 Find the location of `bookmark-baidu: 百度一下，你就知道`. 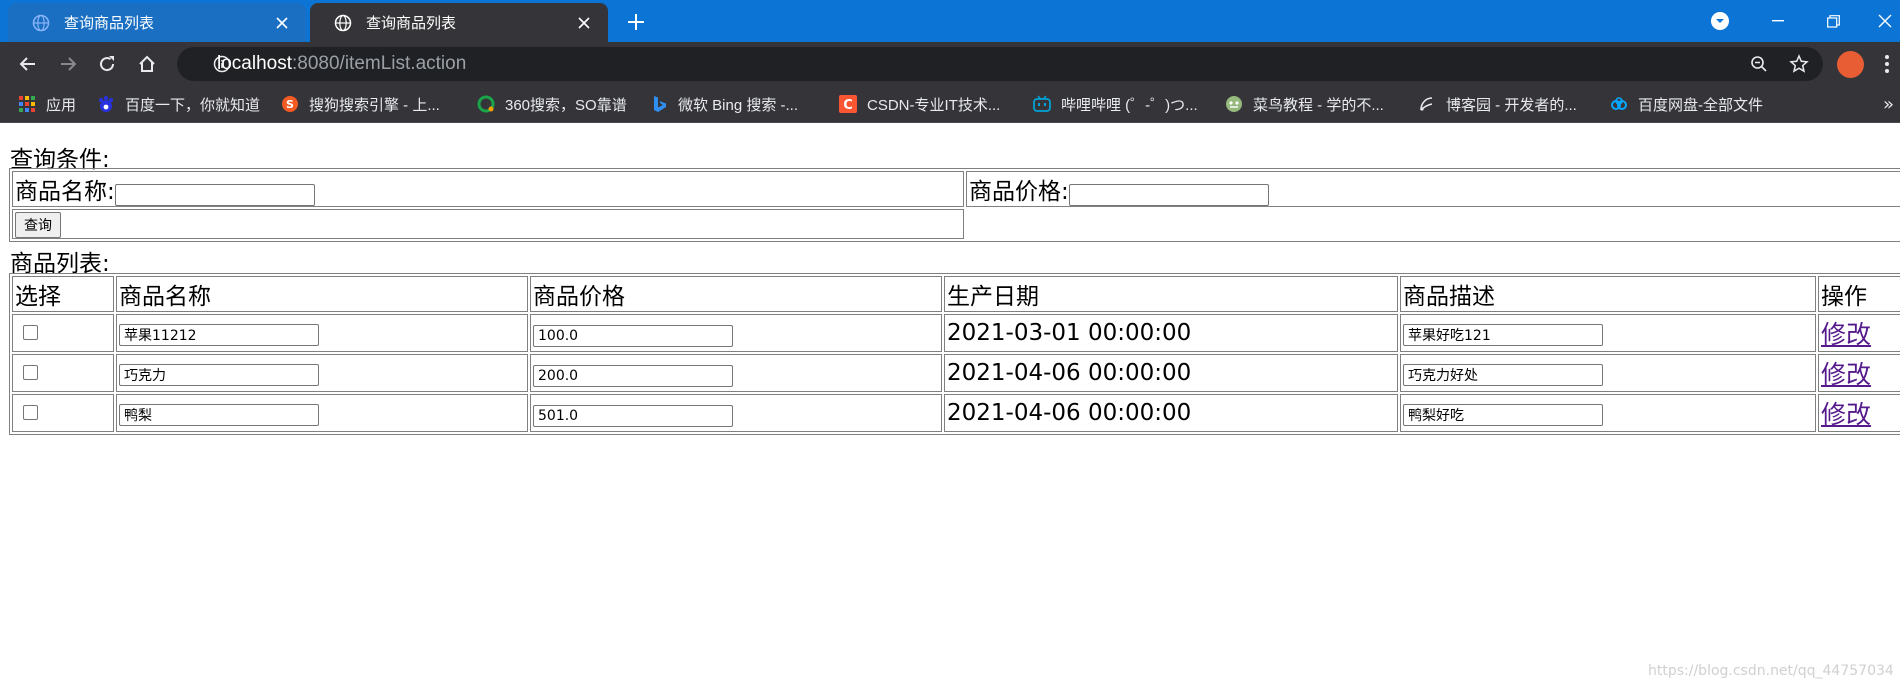

bookmark-baidu: 百度一下，你就知道 is located at coordinates (178, 104).